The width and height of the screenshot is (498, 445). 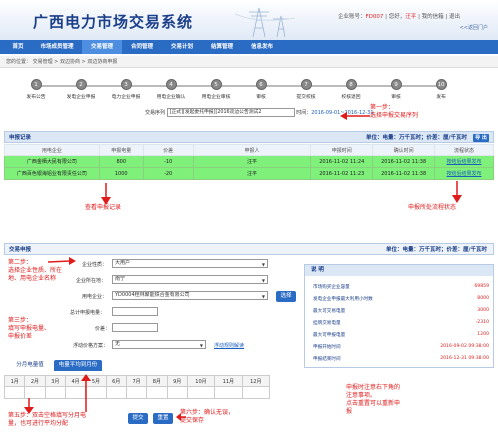 What do you see at coordinates (95, 297) in the screenshot?
I see `company-label: 用电企业：` at bounding box center [95, 297].